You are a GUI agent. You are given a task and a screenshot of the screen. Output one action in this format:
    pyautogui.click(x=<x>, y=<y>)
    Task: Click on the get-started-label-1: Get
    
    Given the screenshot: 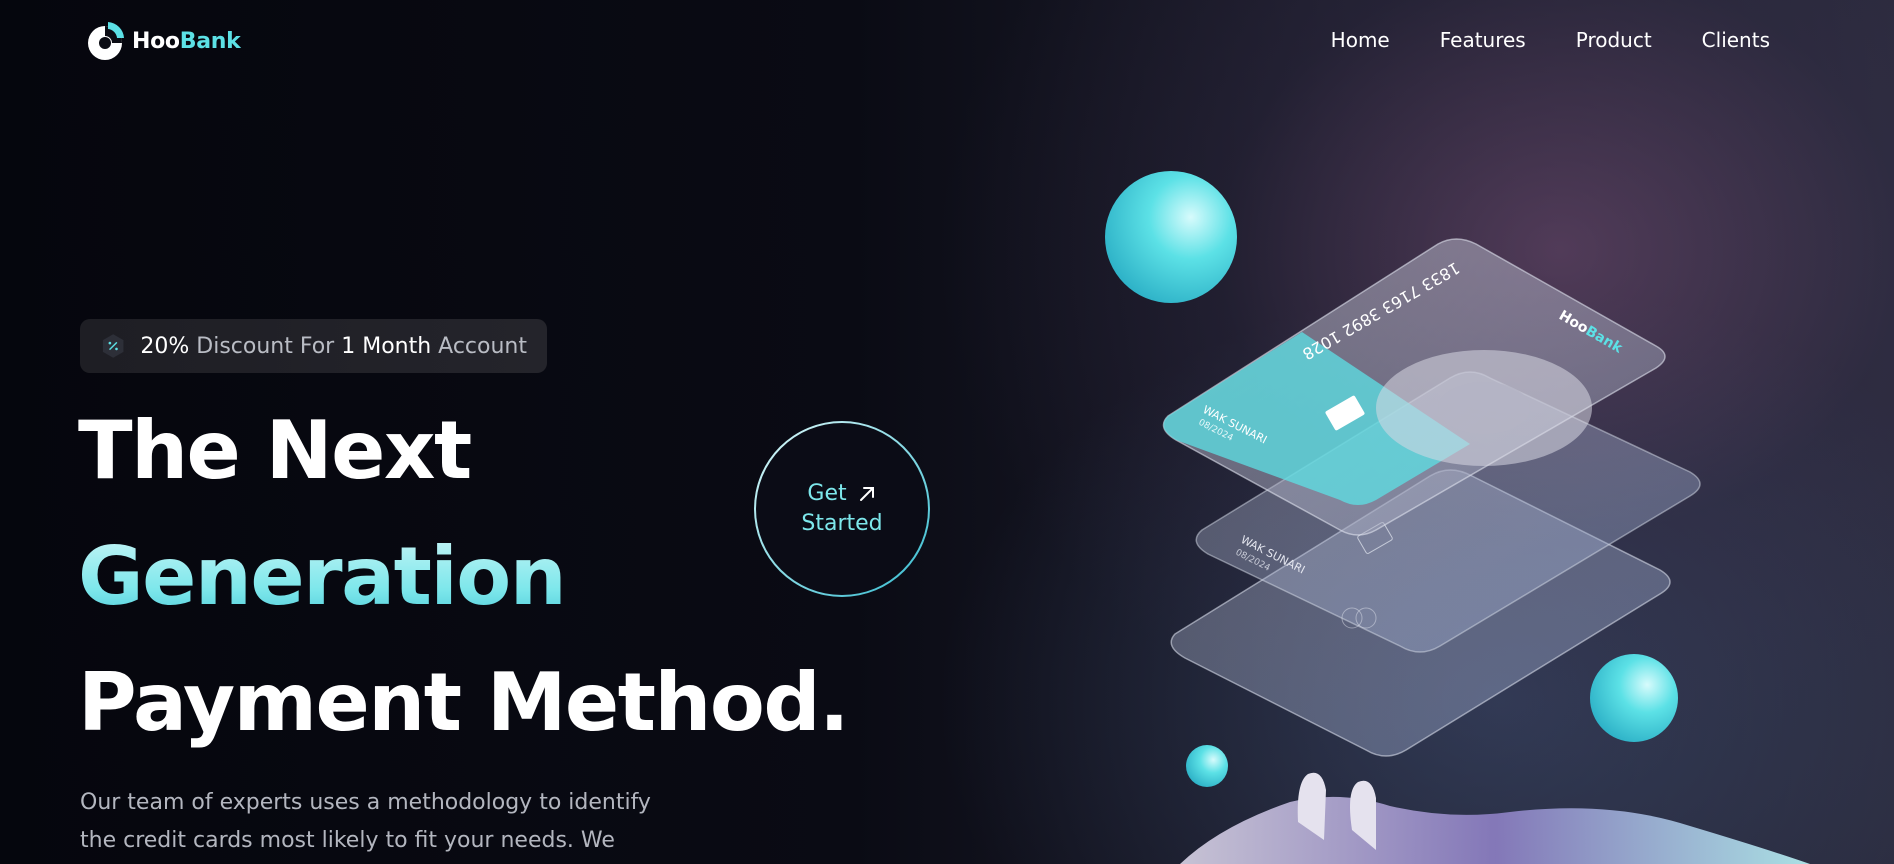 What is the action you would take?
    pyautogui.click(x=827, y=493)
    